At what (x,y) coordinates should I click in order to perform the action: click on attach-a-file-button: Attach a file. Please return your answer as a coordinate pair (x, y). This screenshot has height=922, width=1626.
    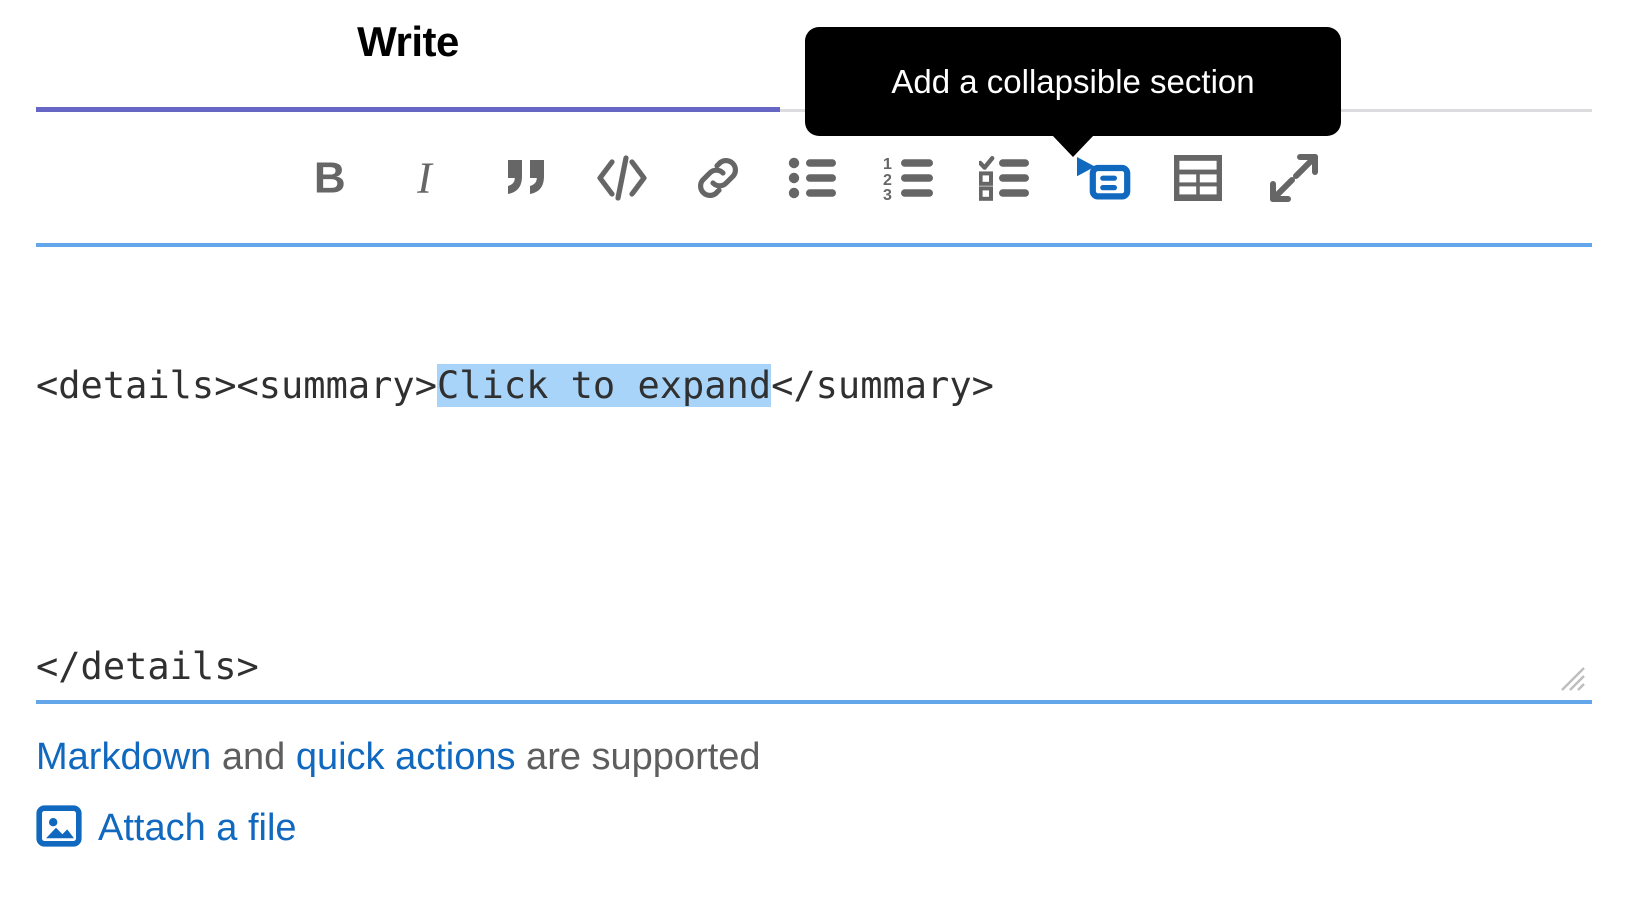
    Looking at the image, I should click on (814, 828).